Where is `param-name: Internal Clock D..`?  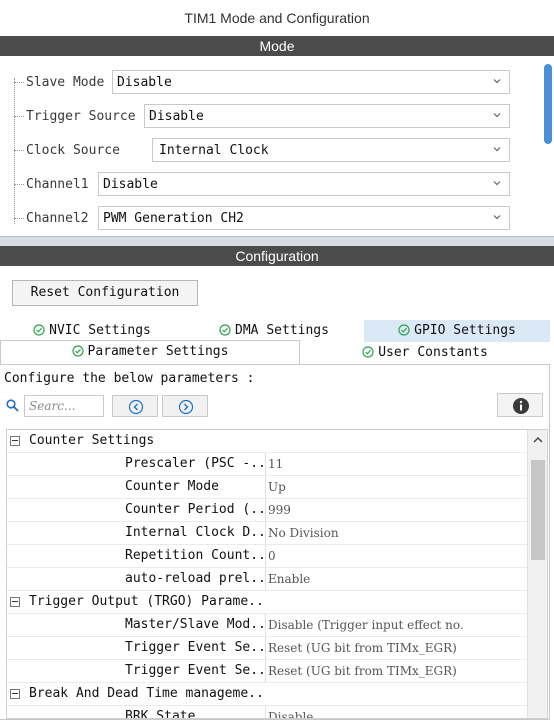
param-name: Internal Clock D.. is located at coordinates (195, 532).